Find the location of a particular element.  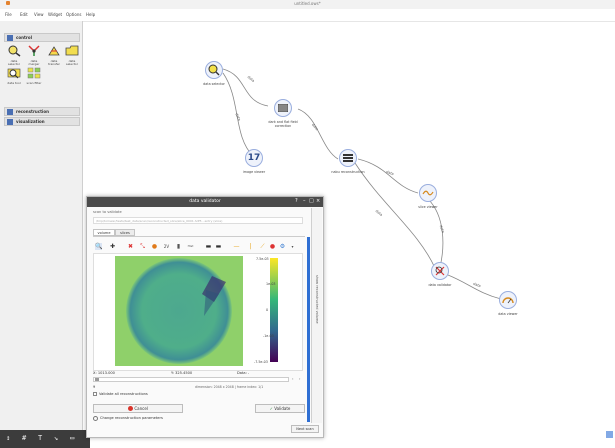

change-params-link: Change reconstruction parameters is located at coordinates (131, 418).